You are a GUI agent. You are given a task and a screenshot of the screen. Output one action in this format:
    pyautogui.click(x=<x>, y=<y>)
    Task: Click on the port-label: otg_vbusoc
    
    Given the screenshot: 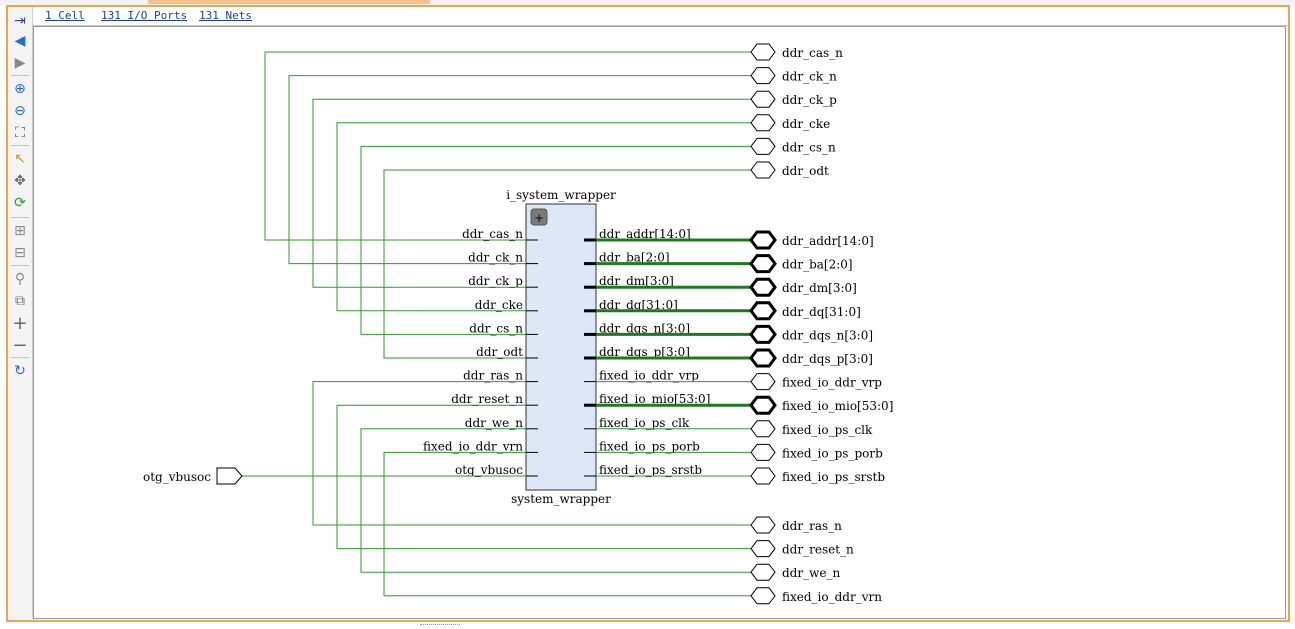 What is the action you would take?
    pyautogui.click(x=177, y=477)
    